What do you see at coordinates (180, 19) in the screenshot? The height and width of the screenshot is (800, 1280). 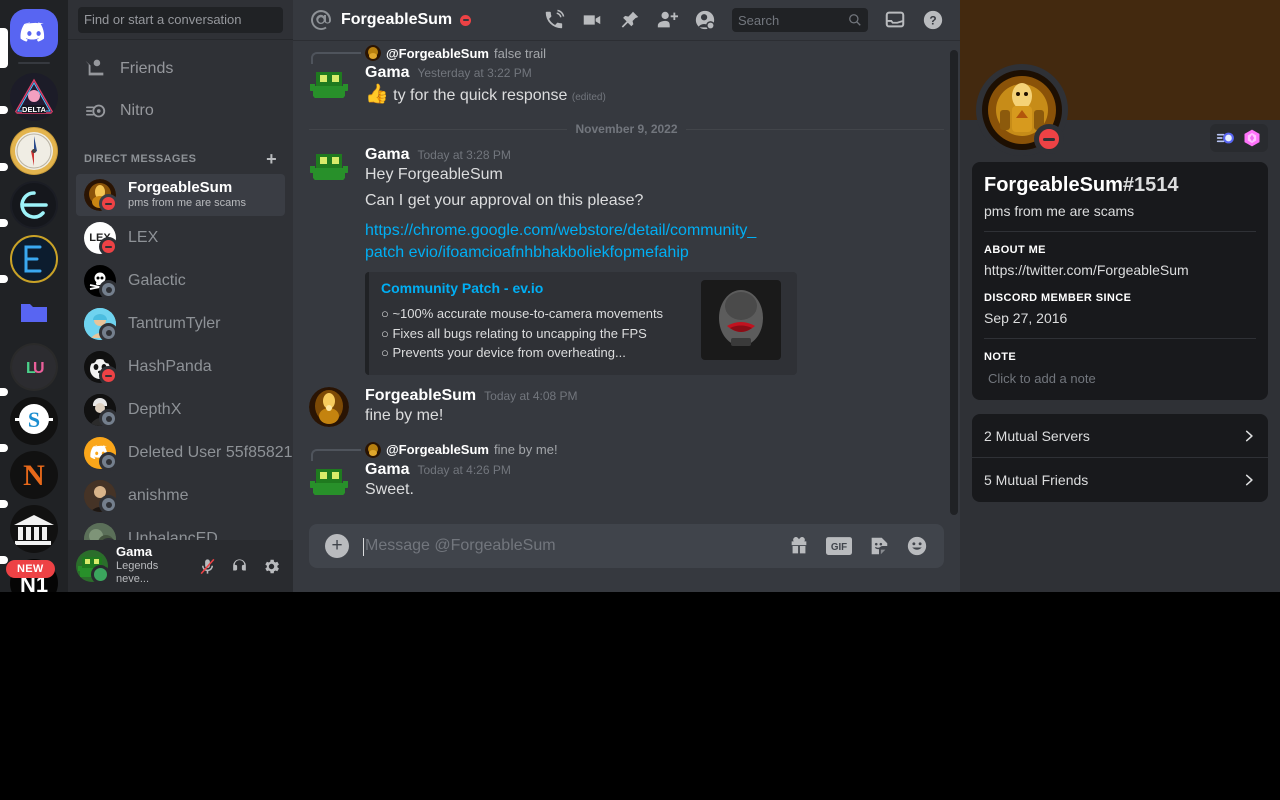 I see `find-conversation-input: Find or start a conversation` at bounding box center [180, 19].